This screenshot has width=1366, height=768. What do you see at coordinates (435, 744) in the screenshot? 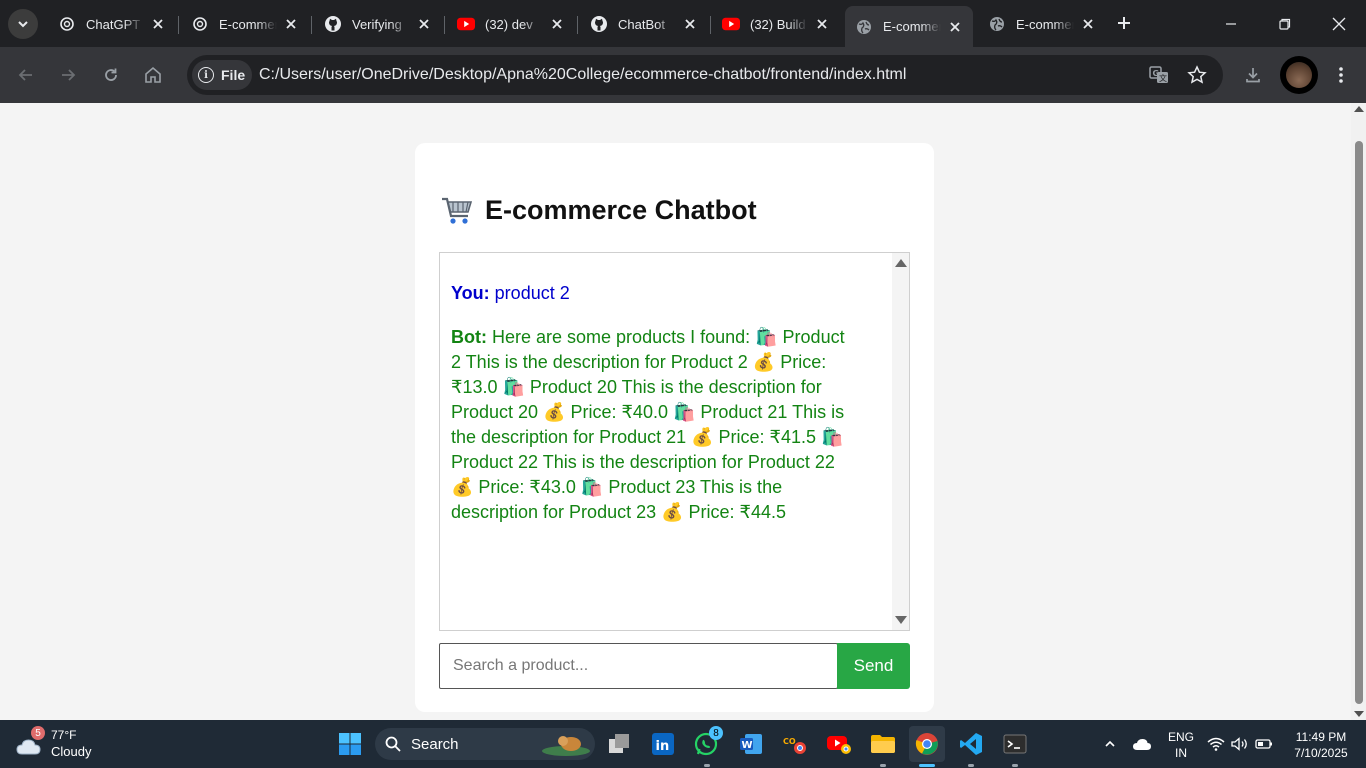
I see `taskbar-search-label: Search` at bounding box center [435, 744].